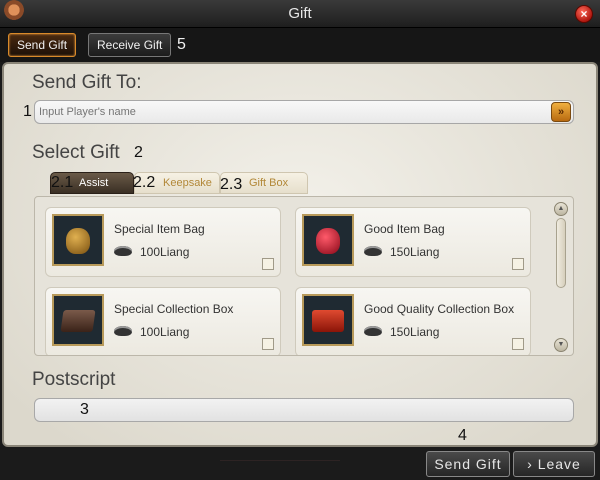 This screenshot has height=480, width=600. I want to click on close-button: ×, so click(584, 14).